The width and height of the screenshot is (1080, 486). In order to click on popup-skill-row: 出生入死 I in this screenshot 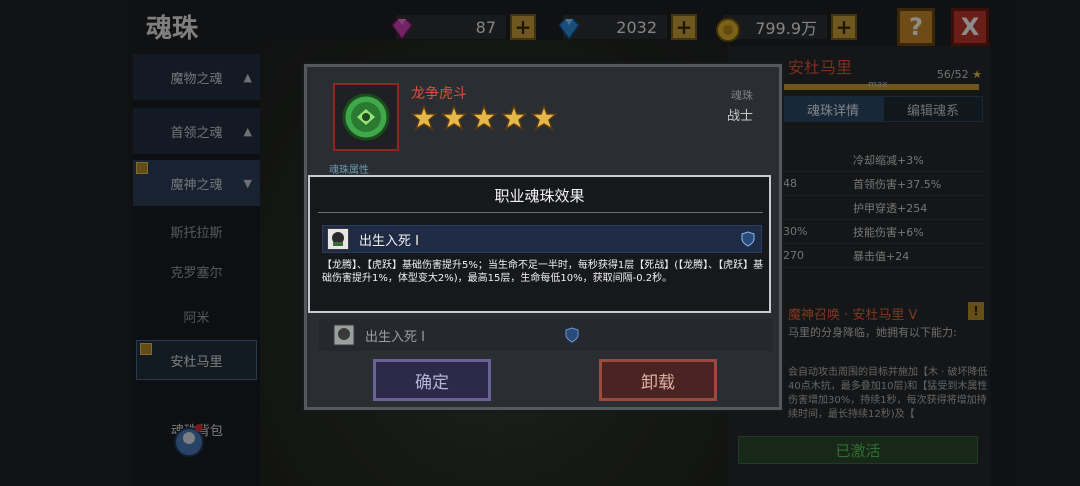, I will do `click(542, 239)`.